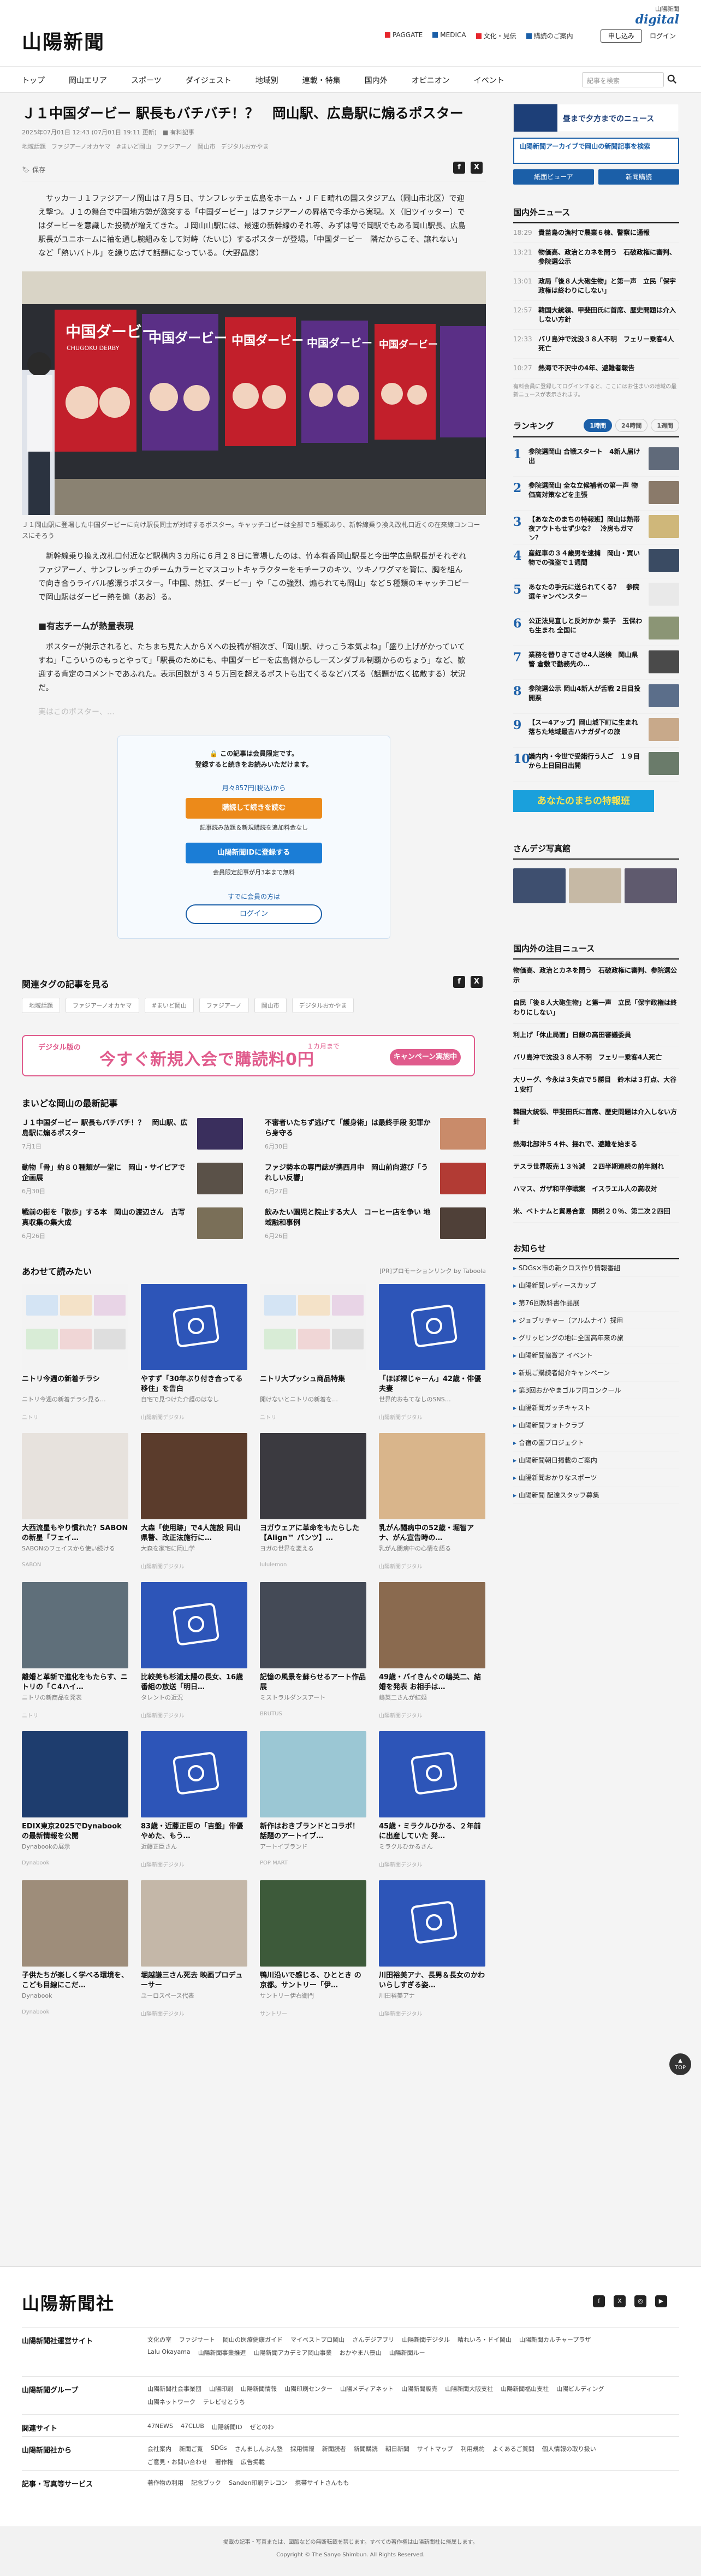  Describe the element at coordinates (245, 146) in the screenshot. I see `article-tag: デジタルおかやま` at that location.